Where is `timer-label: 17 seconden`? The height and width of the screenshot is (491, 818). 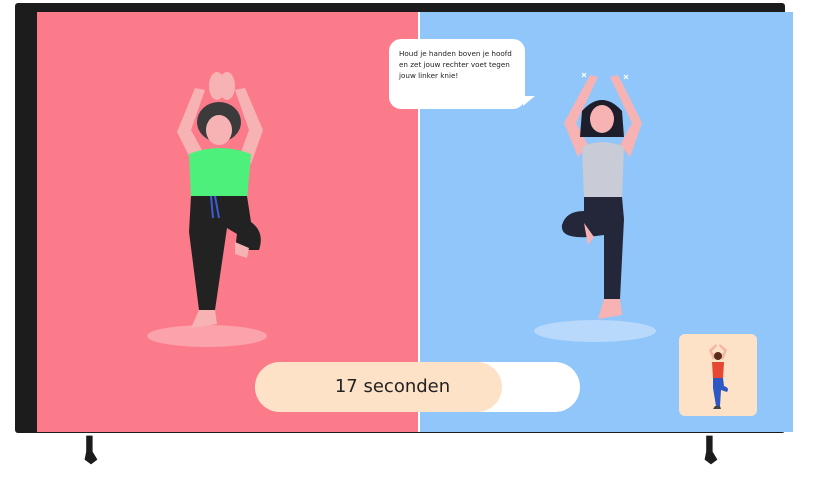 timer-label: 17 seconden is located at coordinates (392, 386).